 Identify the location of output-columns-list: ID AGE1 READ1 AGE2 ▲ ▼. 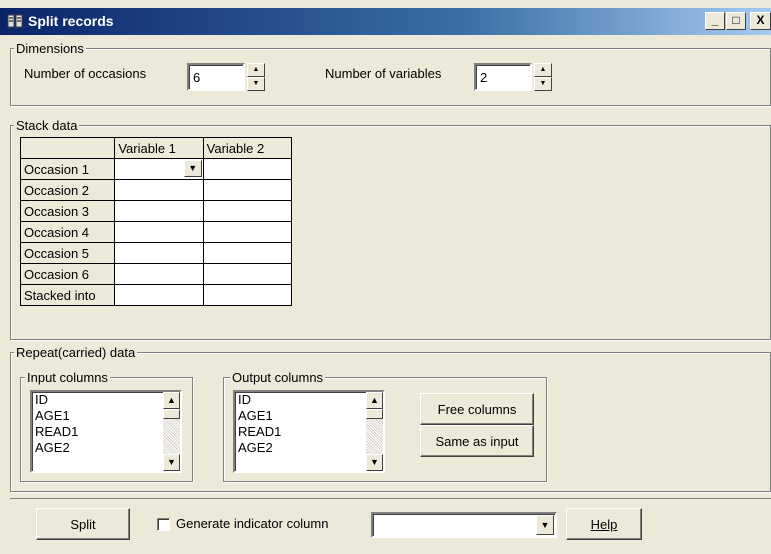
(309, 431).